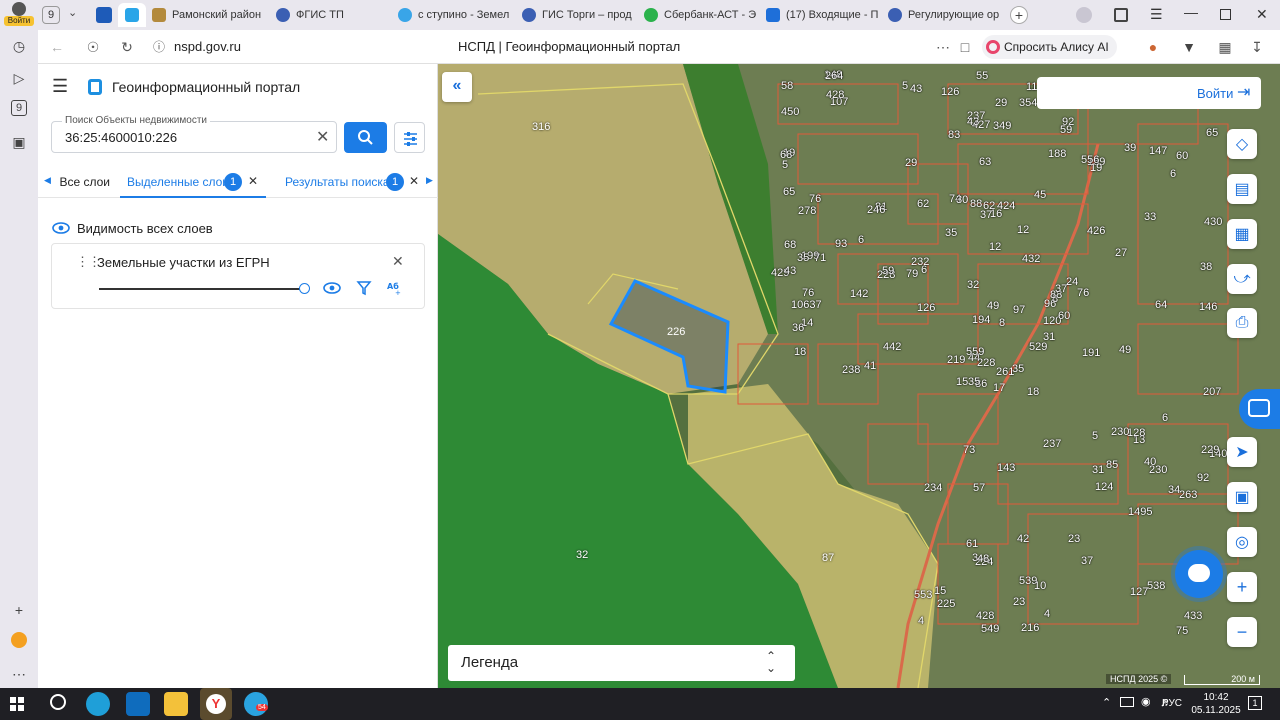  Describe the element at coordinates (1242, 323) in the screenshot. I see `print-button: ⎙` at that location.